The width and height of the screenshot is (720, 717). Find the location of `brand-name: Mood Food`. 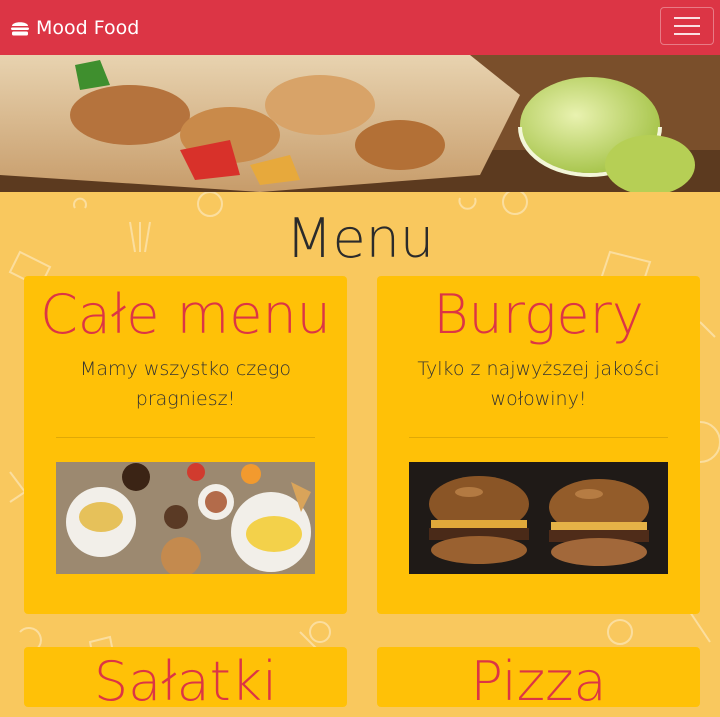

brand-name: Mood Food is located at coordinates (88, 28).